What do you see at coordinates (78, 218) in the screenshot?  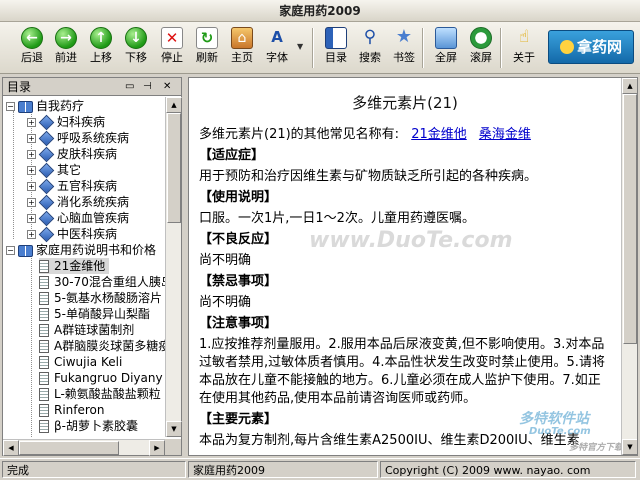 I see `tree-node: + 心脑血管疾病` at bounding box center [78, 218].